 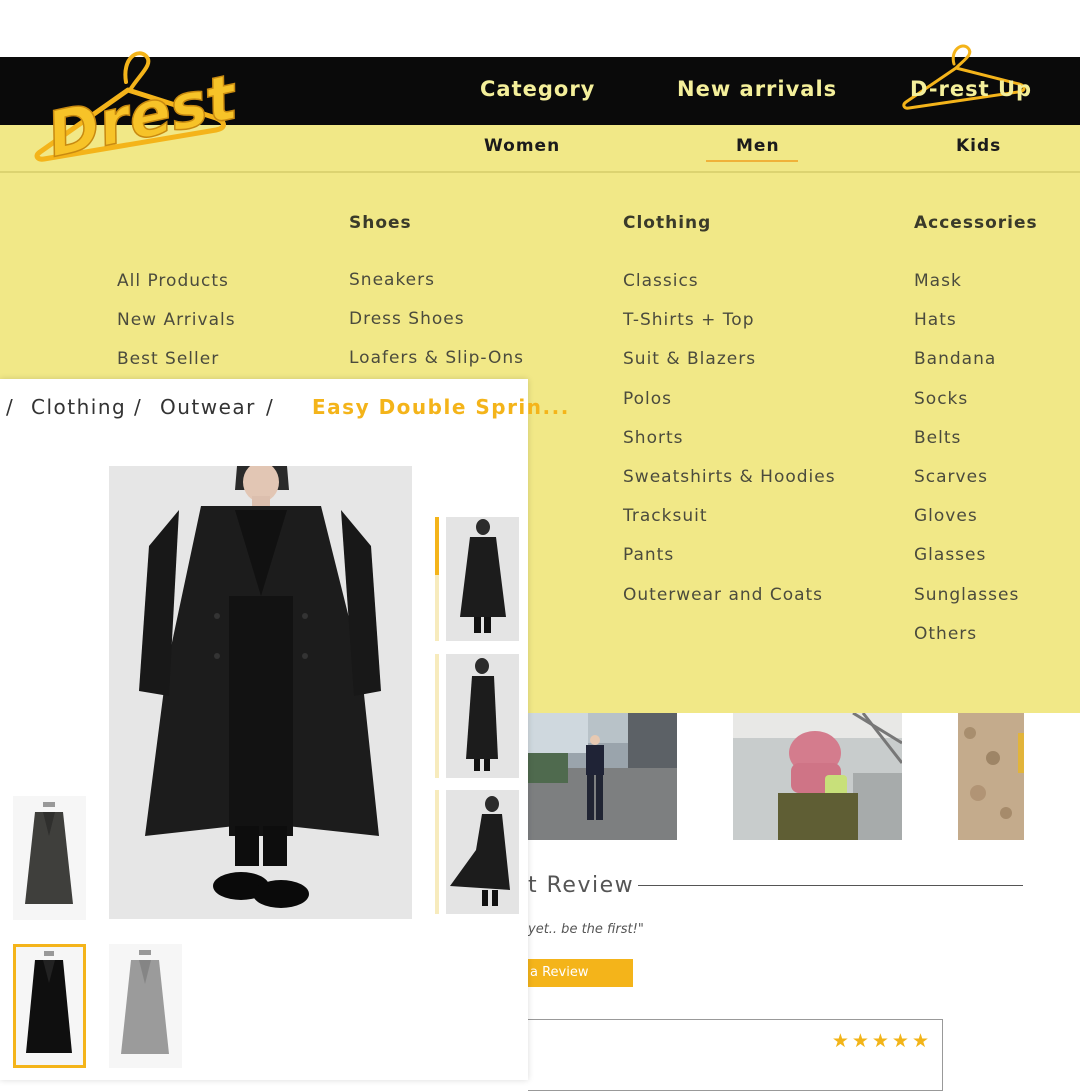 I want to click on nav-new-arrivals: New arrivals, so click(x=757, y=89).